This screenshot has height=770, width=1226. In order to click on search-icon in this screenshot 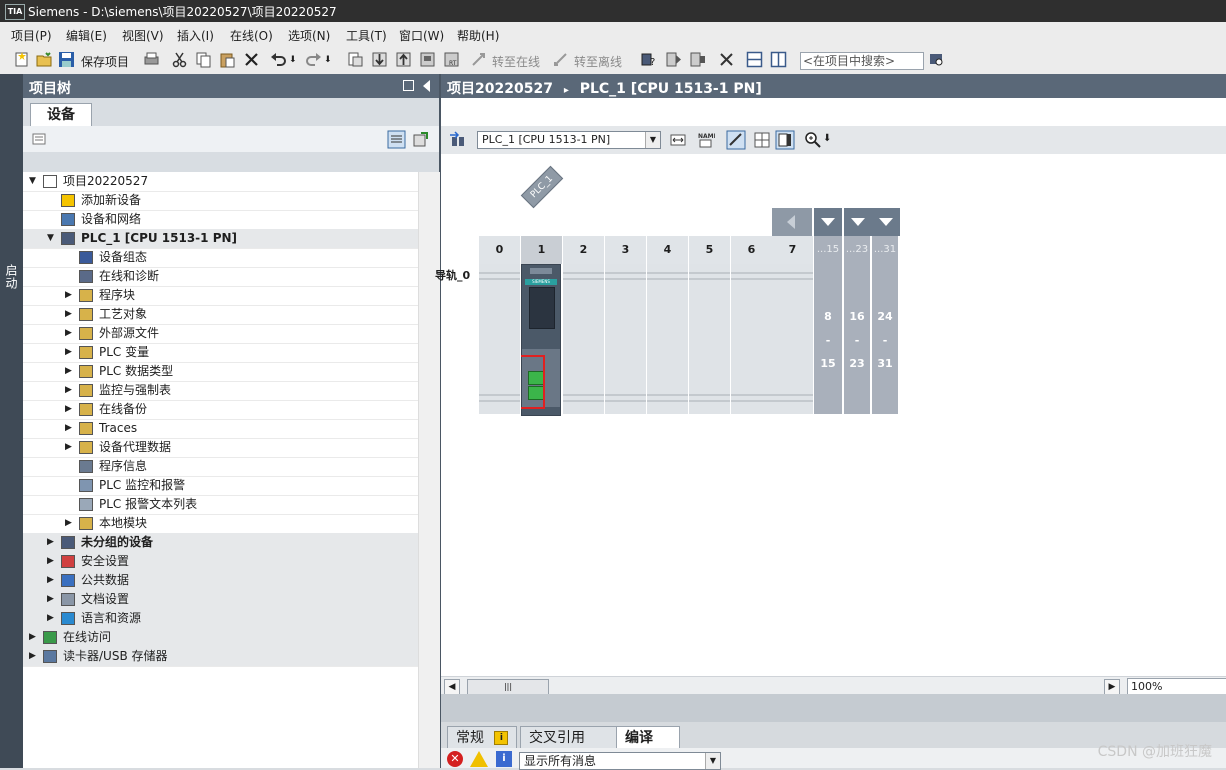, I will do `click(936, 59)`.